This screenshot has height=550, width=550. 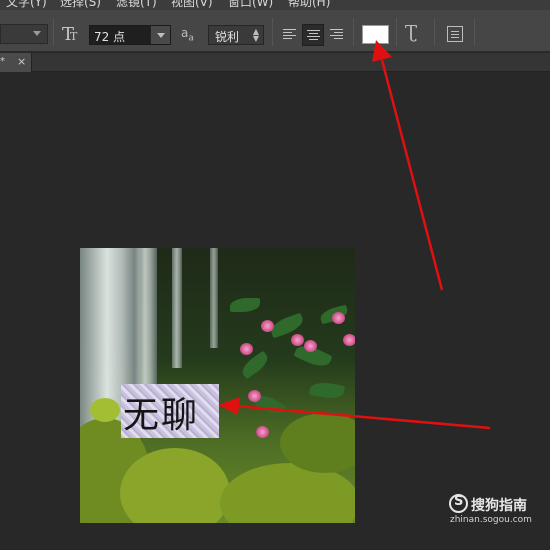 What do you see at coordinates (458, 503) in the screenshot?
I see `sogou-logo-icon` at bounding box center [458, 503].